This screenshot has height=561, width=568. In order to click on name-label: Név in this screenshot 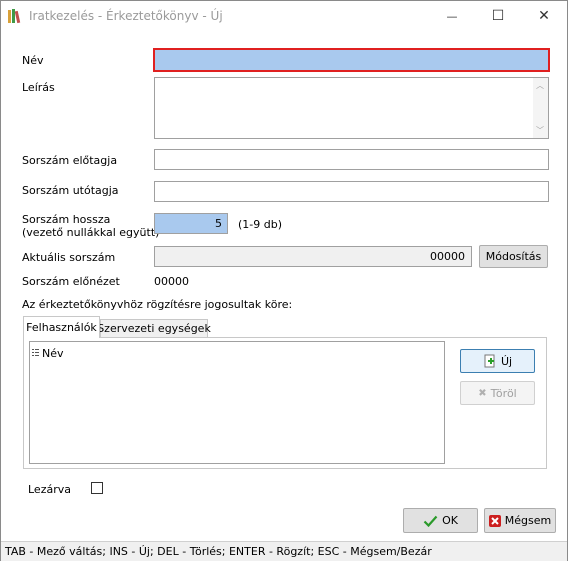, I will do `click(33, 60)`.